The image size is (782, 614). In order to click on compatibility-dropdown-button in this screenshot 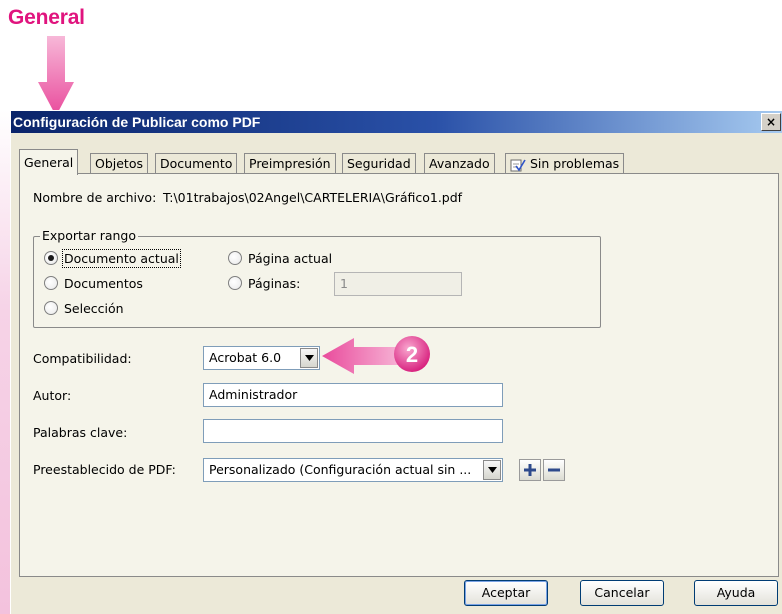, I will do `click(309, 358)`.